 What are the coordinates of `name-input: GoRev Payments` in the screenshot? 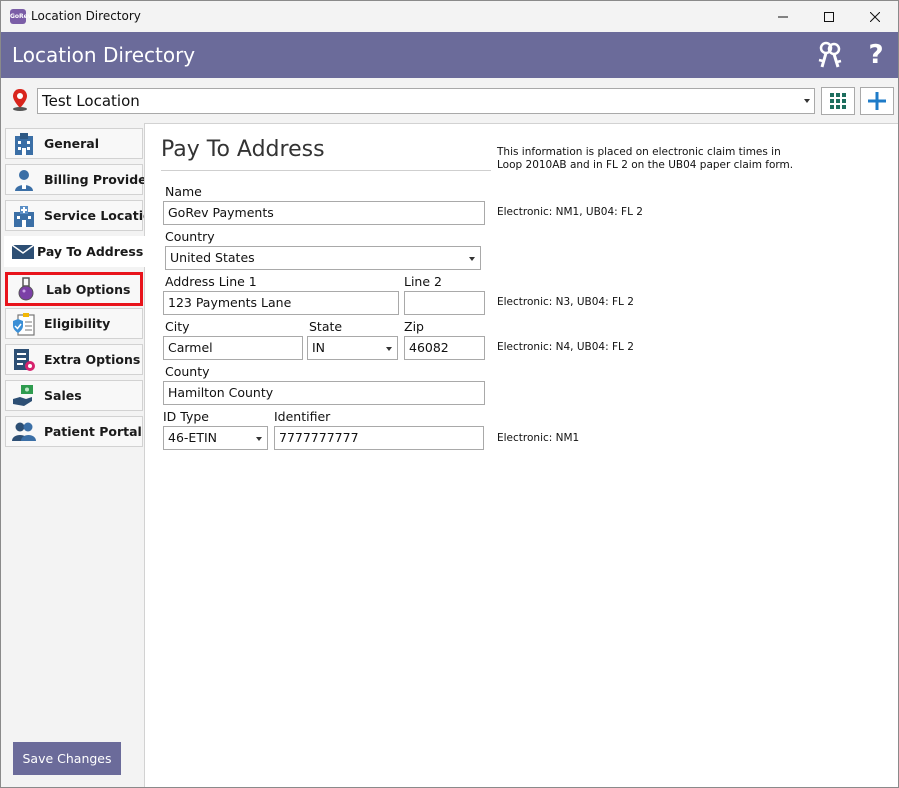 It's located at (324, 213).